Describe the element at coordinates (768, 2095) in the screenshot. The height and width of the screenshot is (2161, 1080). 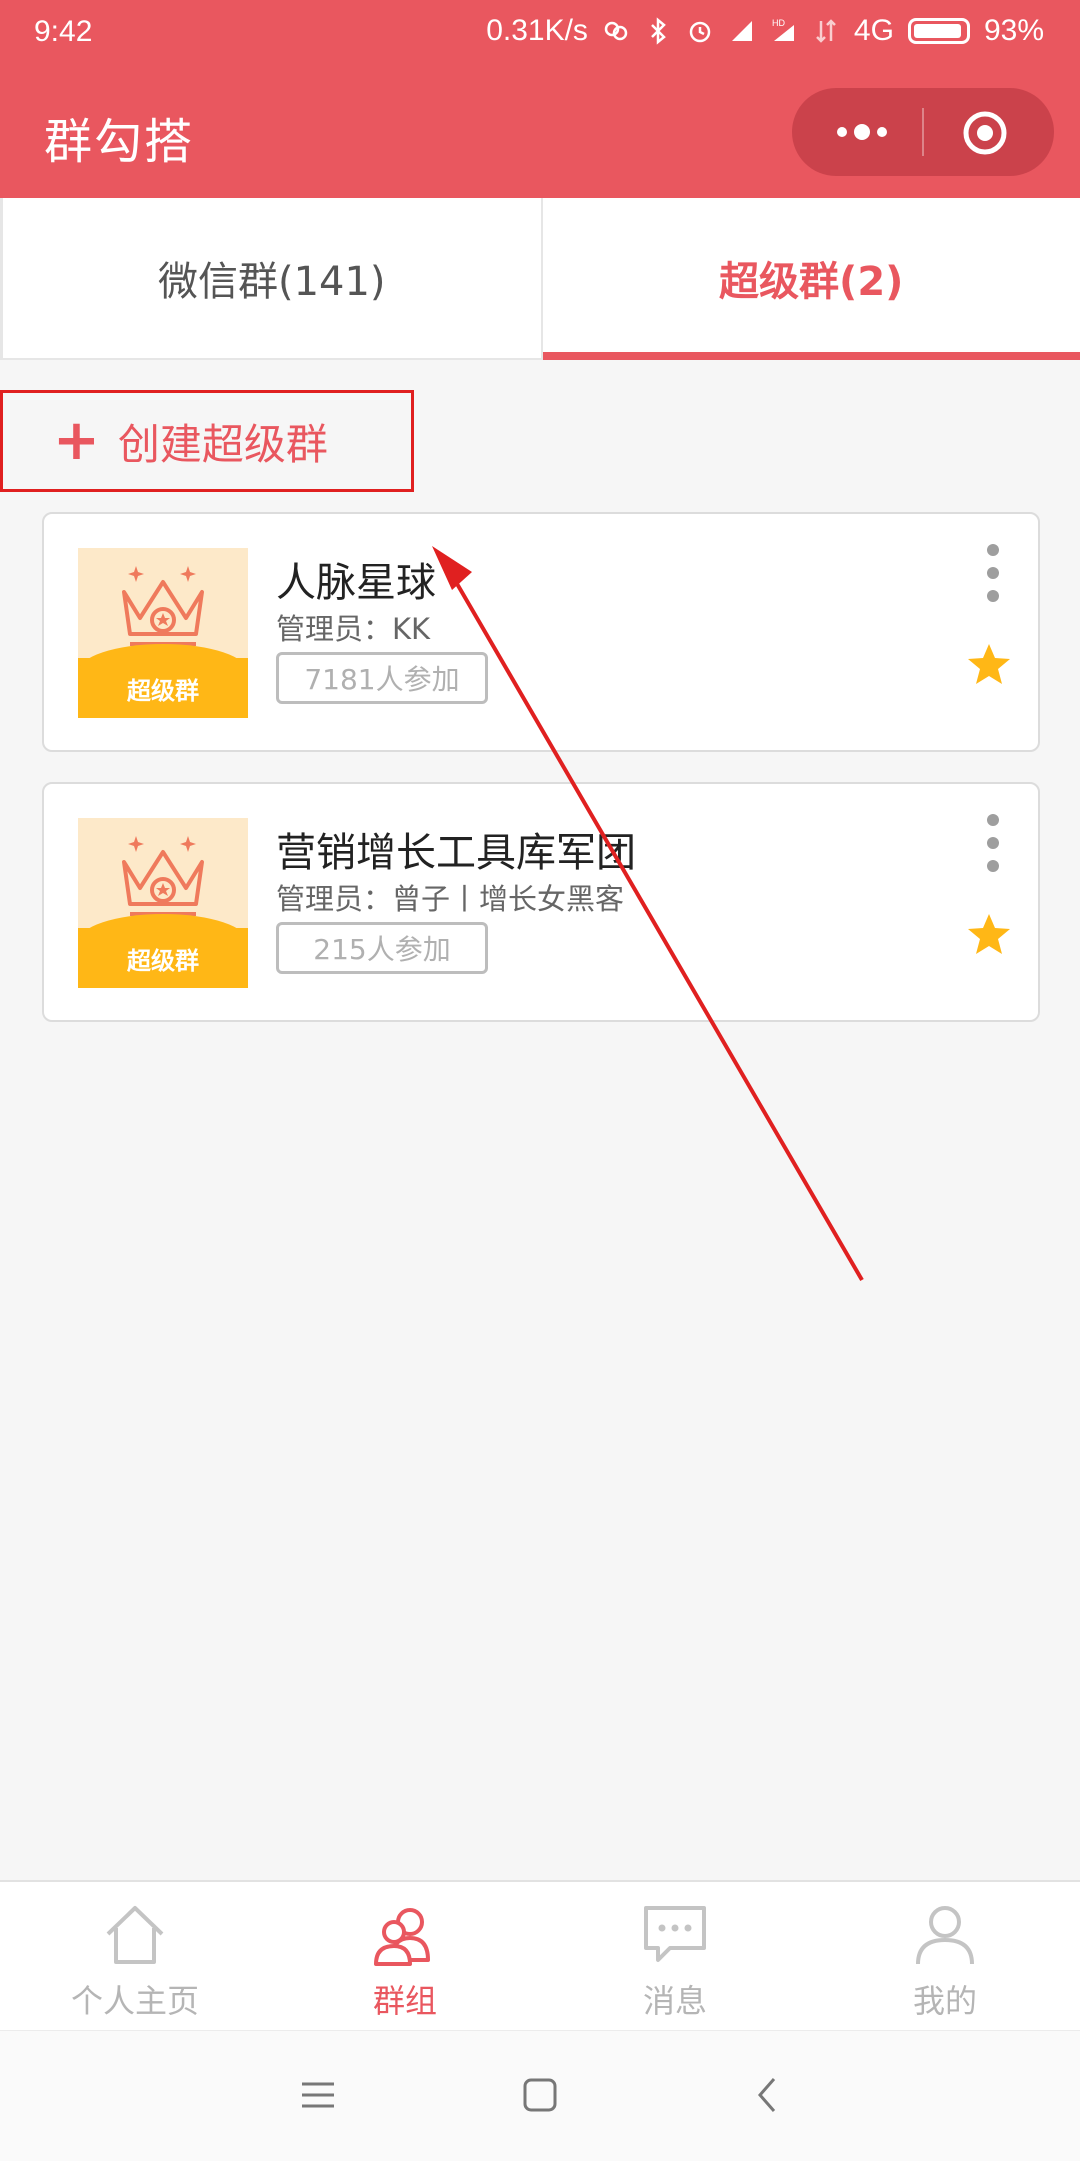
I see `back-icon` at that location.